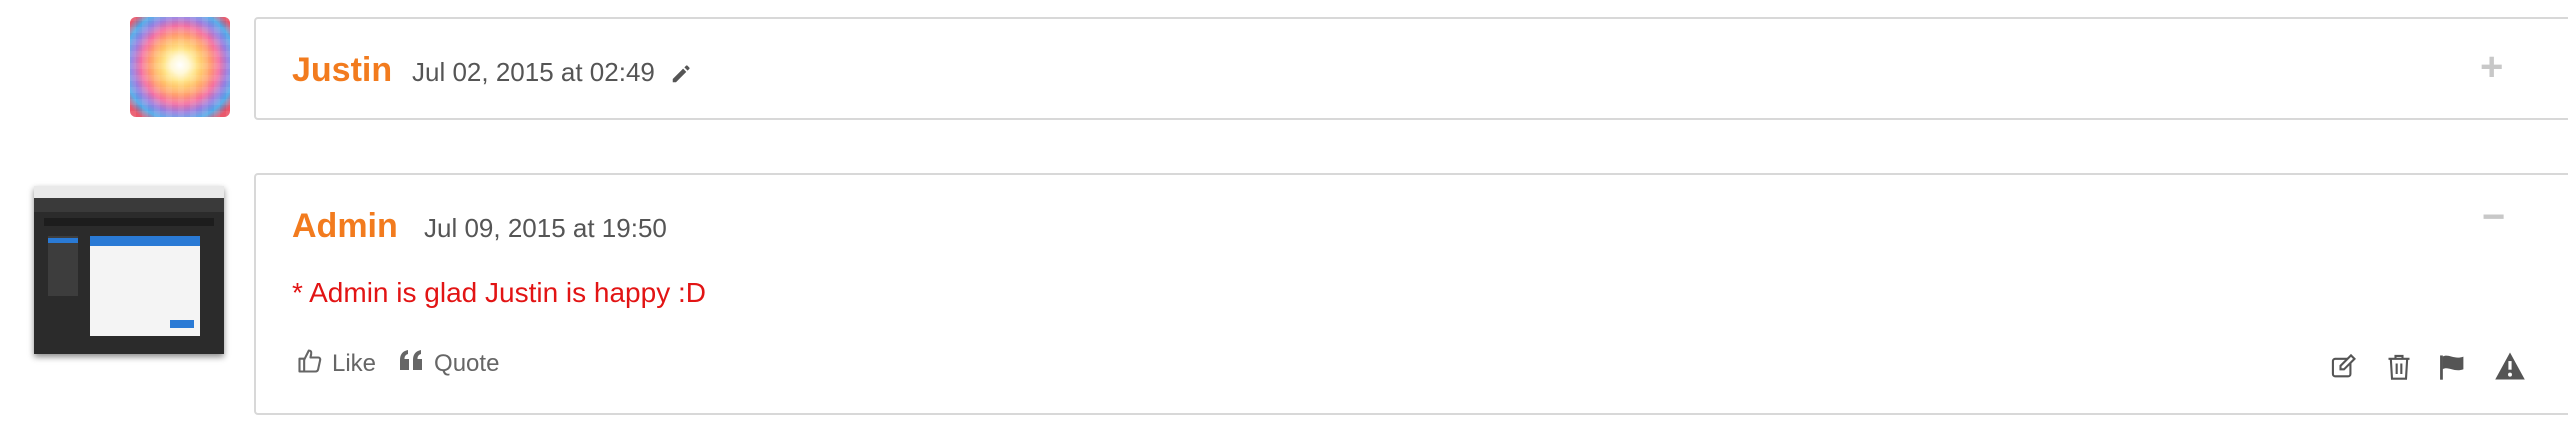 This screenshot has height=432, width=2568. Describe the element at coordinates (354, 363) in the screenshot. I see `like-label: Like` at that location.